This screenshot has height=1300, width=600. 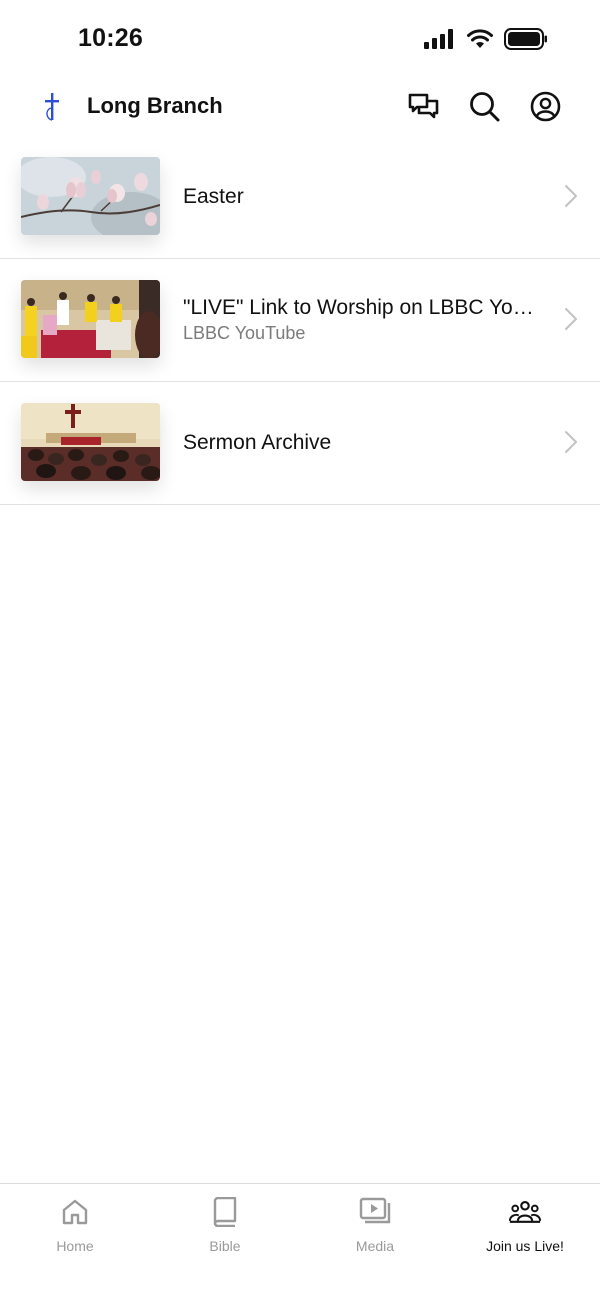 I want to click on status-time: 10:26, so click(x=110, y=38).